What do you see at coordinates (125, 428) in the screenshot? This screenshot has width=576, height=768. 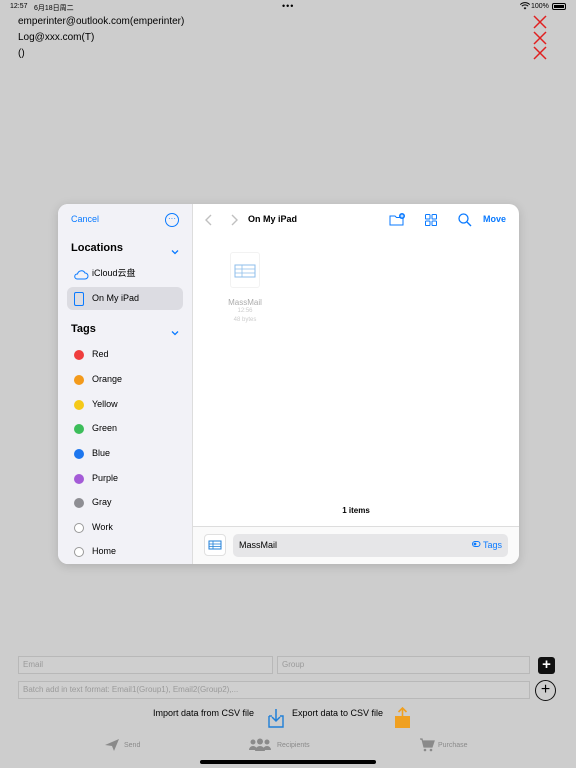 I see `sidebar-item-tag-green: Green` at bounding box center [125, 428].